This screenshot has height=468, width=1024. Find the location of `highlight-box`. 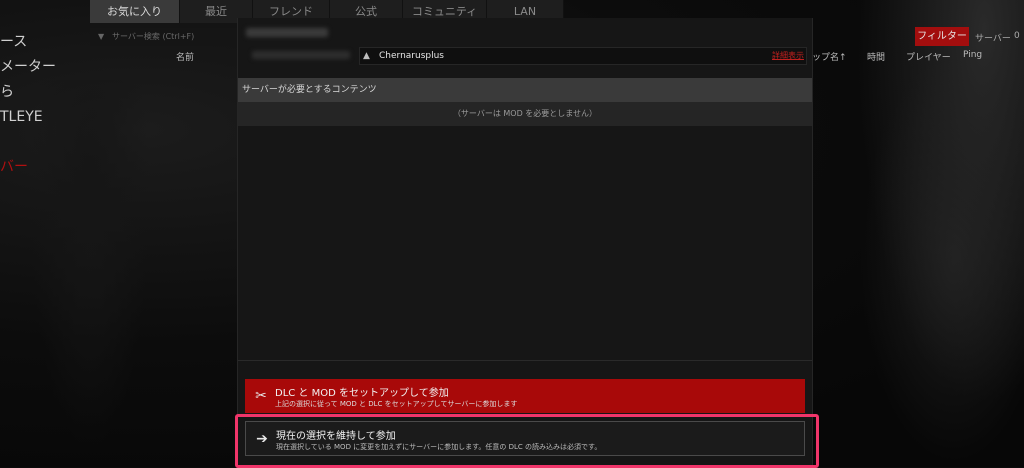

highlight-box is located at coordinates (527, 441).